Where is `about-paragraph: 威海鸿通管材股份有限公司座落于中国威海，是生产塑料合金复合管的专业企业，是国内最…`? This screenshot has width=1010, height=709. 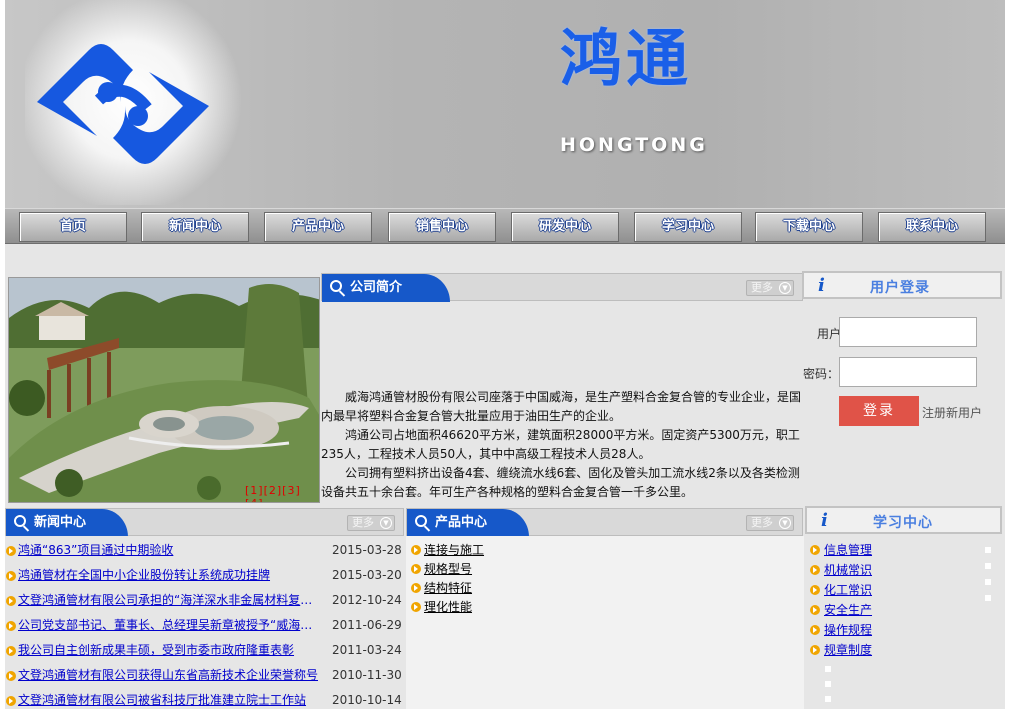
about-paragraph: 威海鸿通管材股份有限公司座落于中国威海，是生产塑料合金复合管的专业企业，是国内最… is located at coordinates (561, 406).